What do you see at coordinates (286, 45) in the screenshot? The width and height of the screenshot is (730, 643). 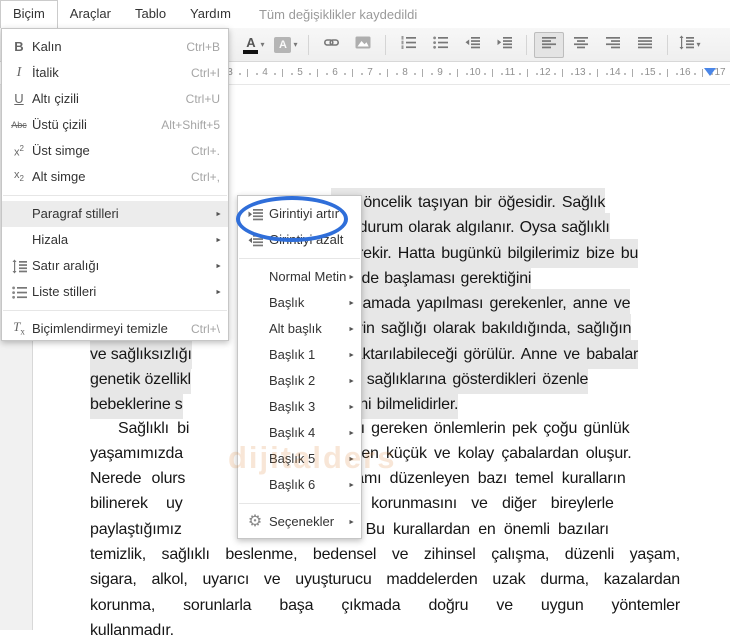 I see `highlight-color-button: A ▾` at bounding box center [286, 45].